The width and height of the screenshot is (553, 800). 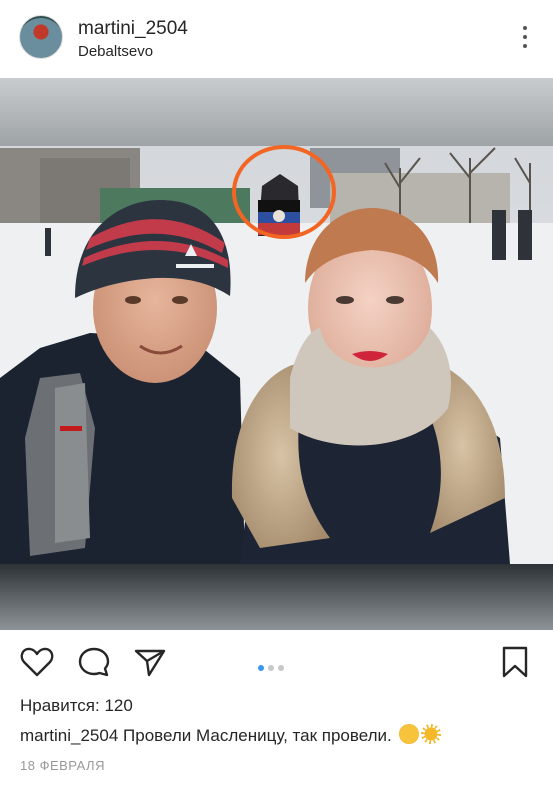 I want to click on avatar, so click(x=41, y=37).